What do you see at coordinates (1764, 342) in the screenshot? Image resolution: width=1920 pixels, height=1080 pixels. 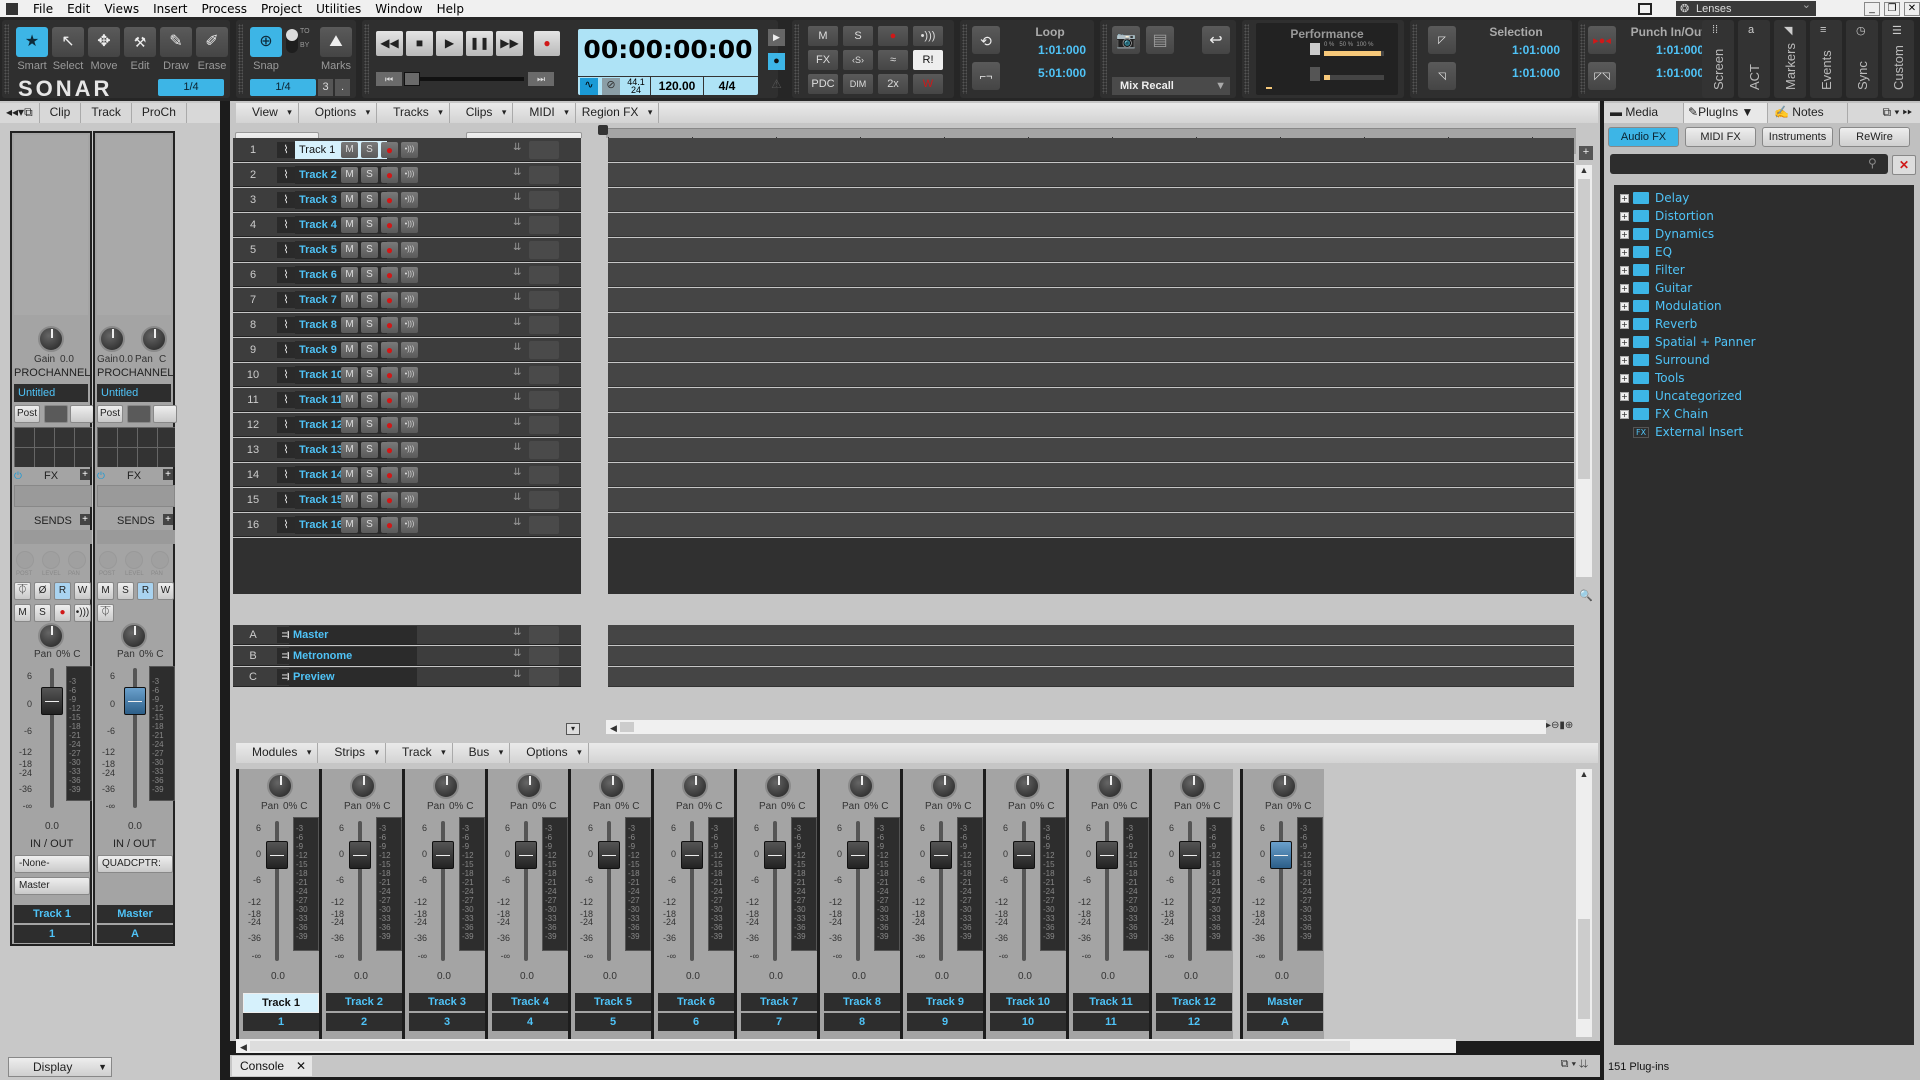 I see `plugin-folder: + Spatial + Panner` at bounding box center [1764, 342].